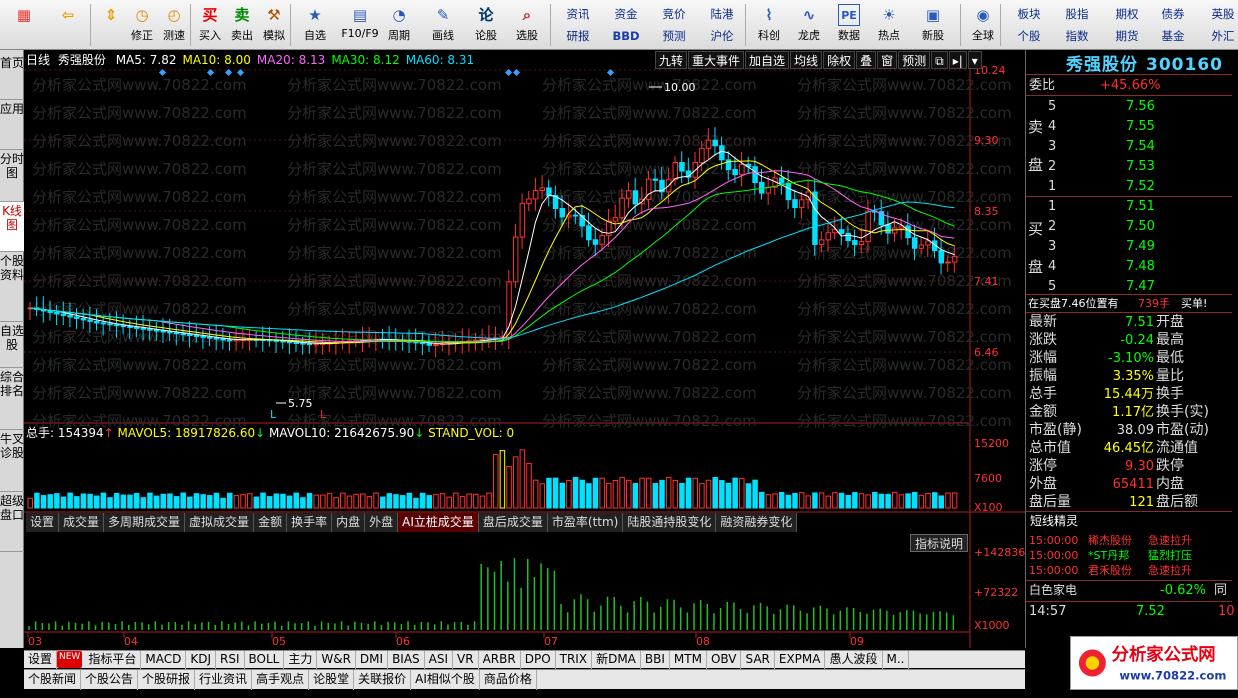  I want to click on bid-row: 3 7.49, so click(1129, 246).